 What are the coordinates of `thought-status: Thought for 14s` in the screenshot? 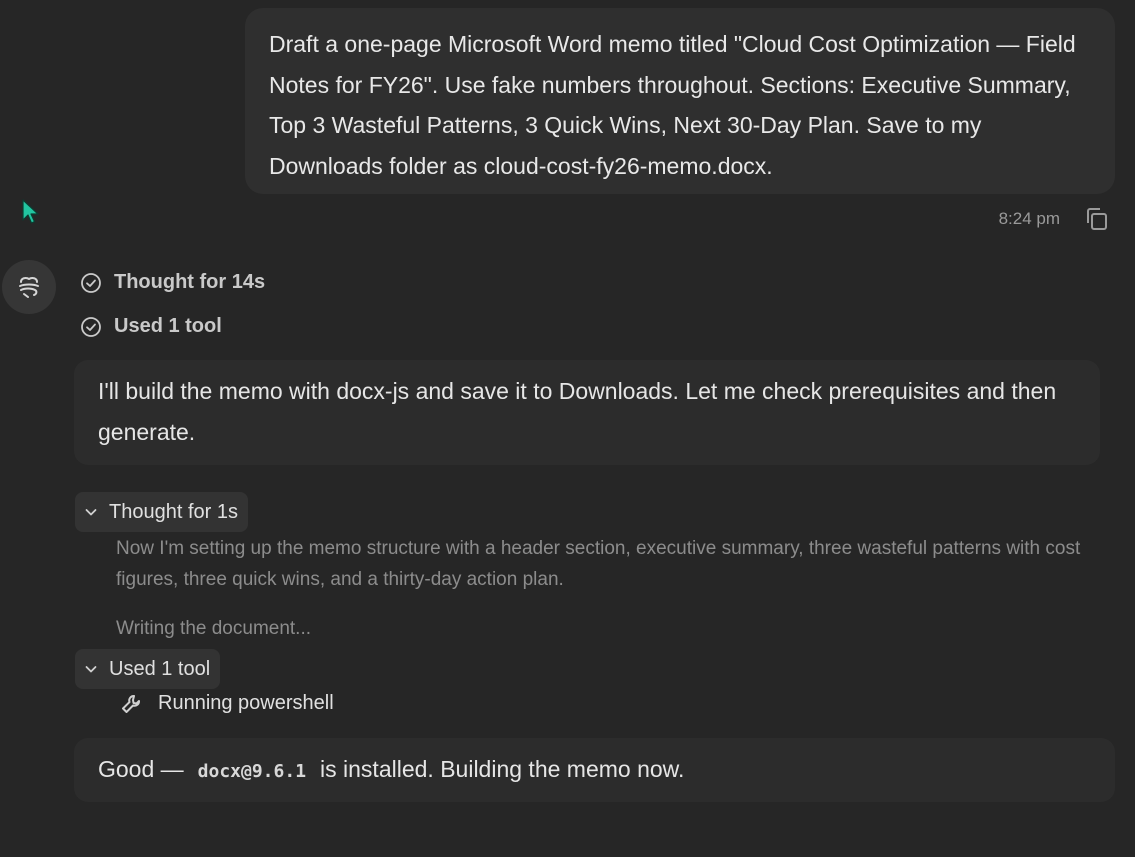 It's located at (172, 282).